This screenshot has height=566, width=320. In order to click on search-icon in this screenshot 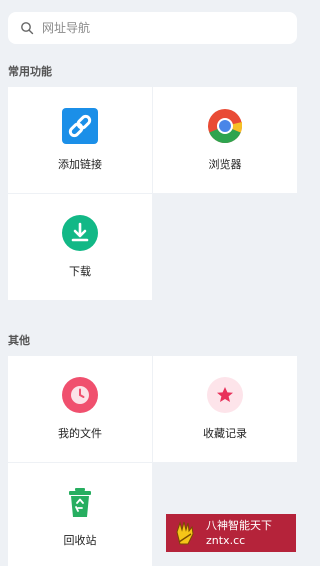, I will do `click(27, 28)`.